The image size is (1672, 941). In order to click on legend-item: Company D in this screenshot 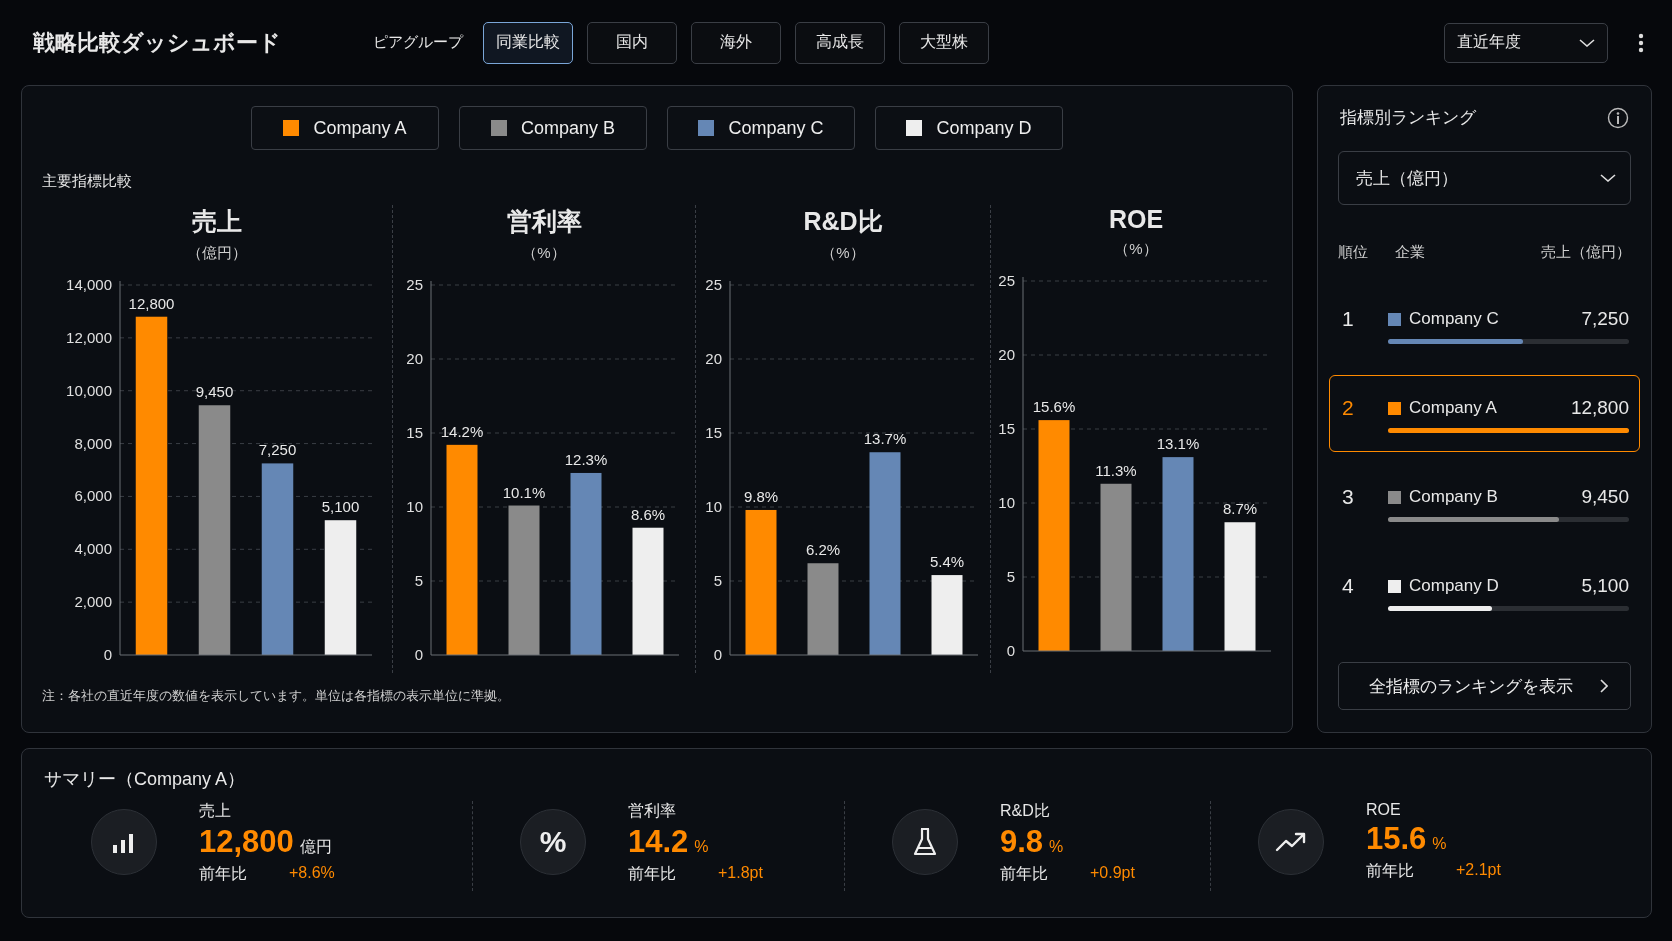, I will do `click(969, 128)`.